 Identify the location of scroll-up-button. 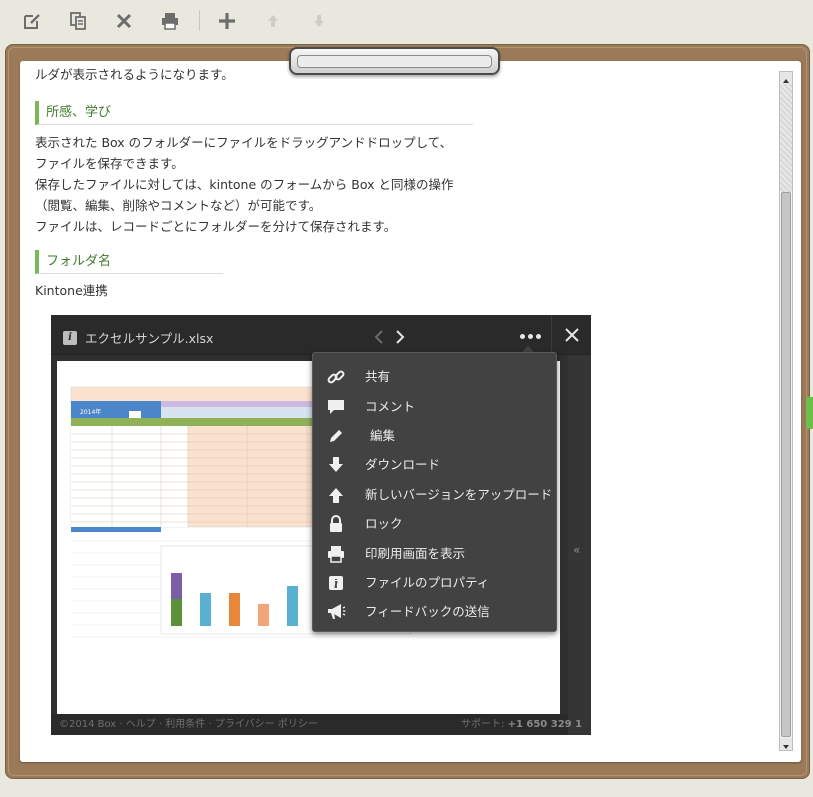
(786, 78).